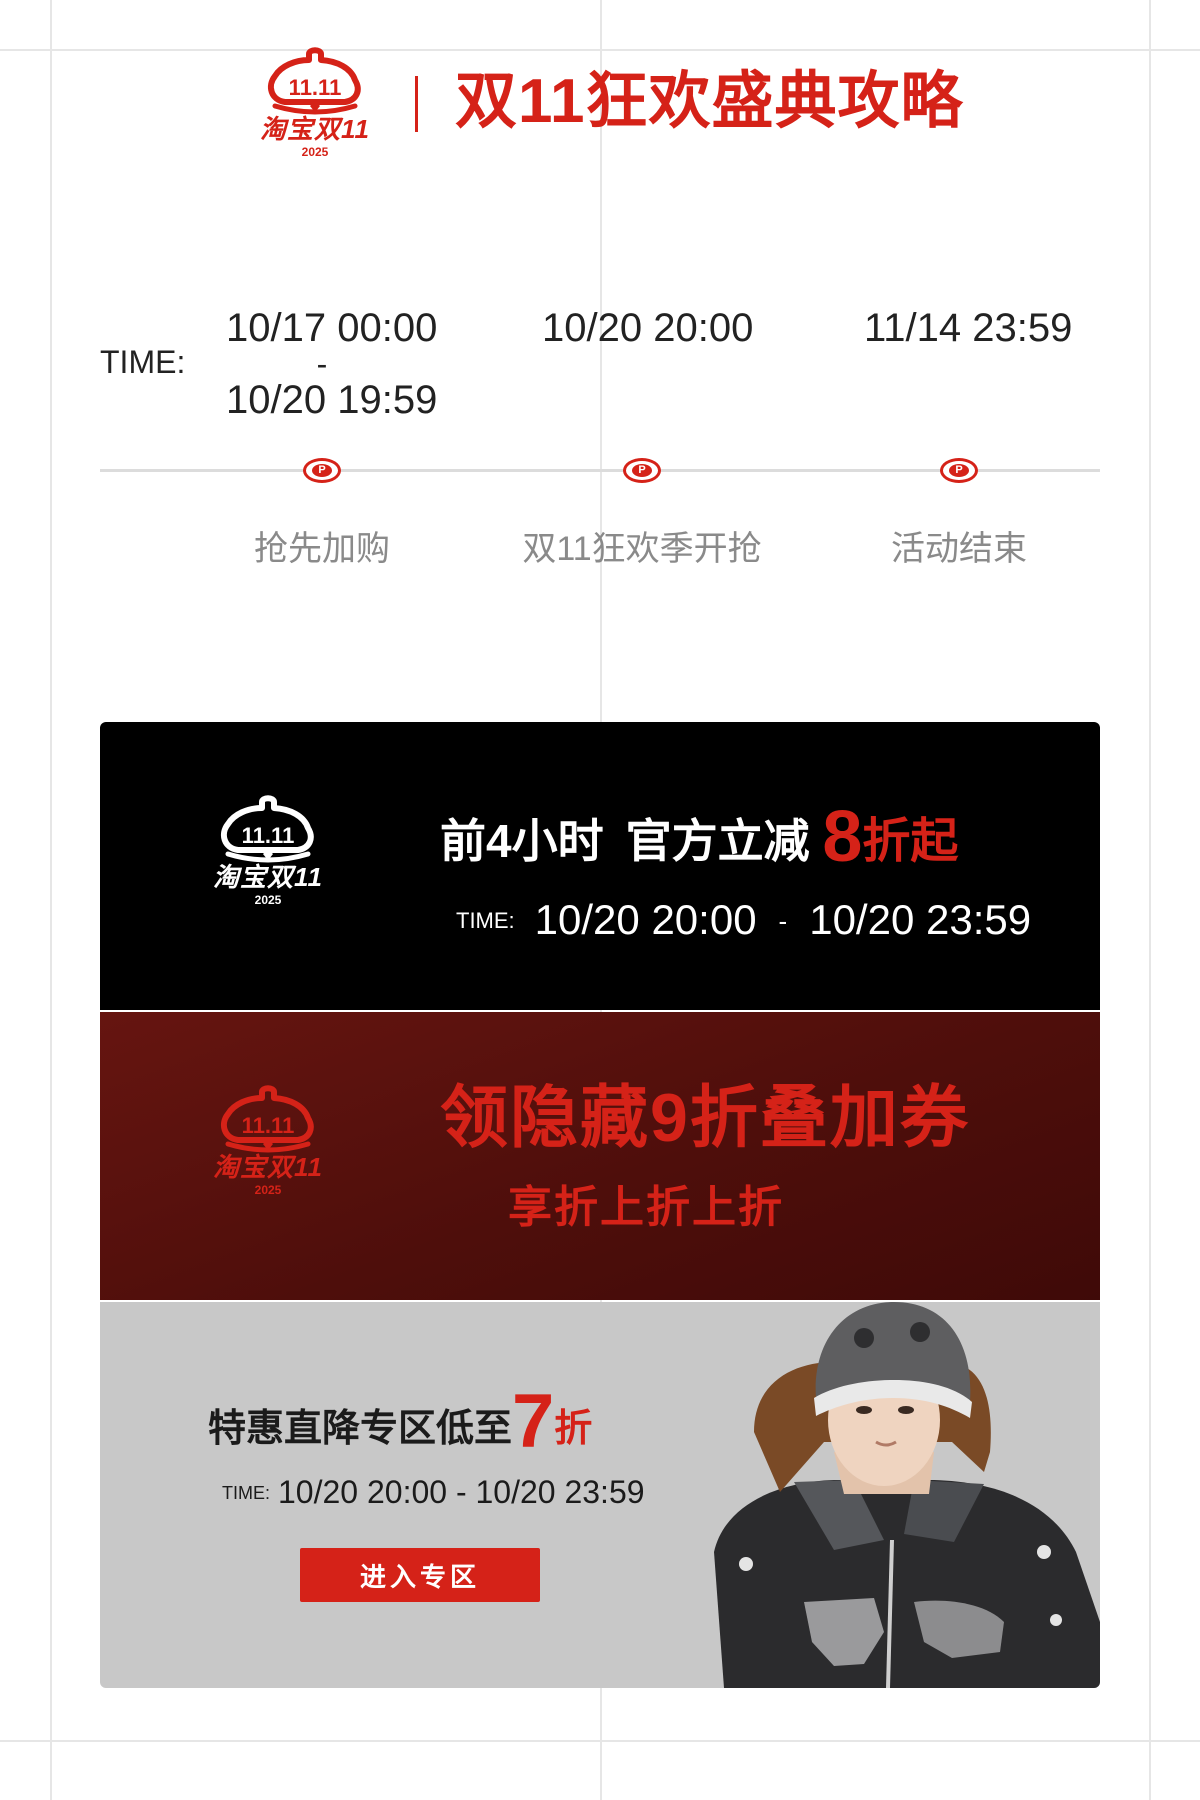  Describe the element at coordinates (360, 1429) in the screenshot. I see `headline-text: 特惠直降专区低至` at that location.